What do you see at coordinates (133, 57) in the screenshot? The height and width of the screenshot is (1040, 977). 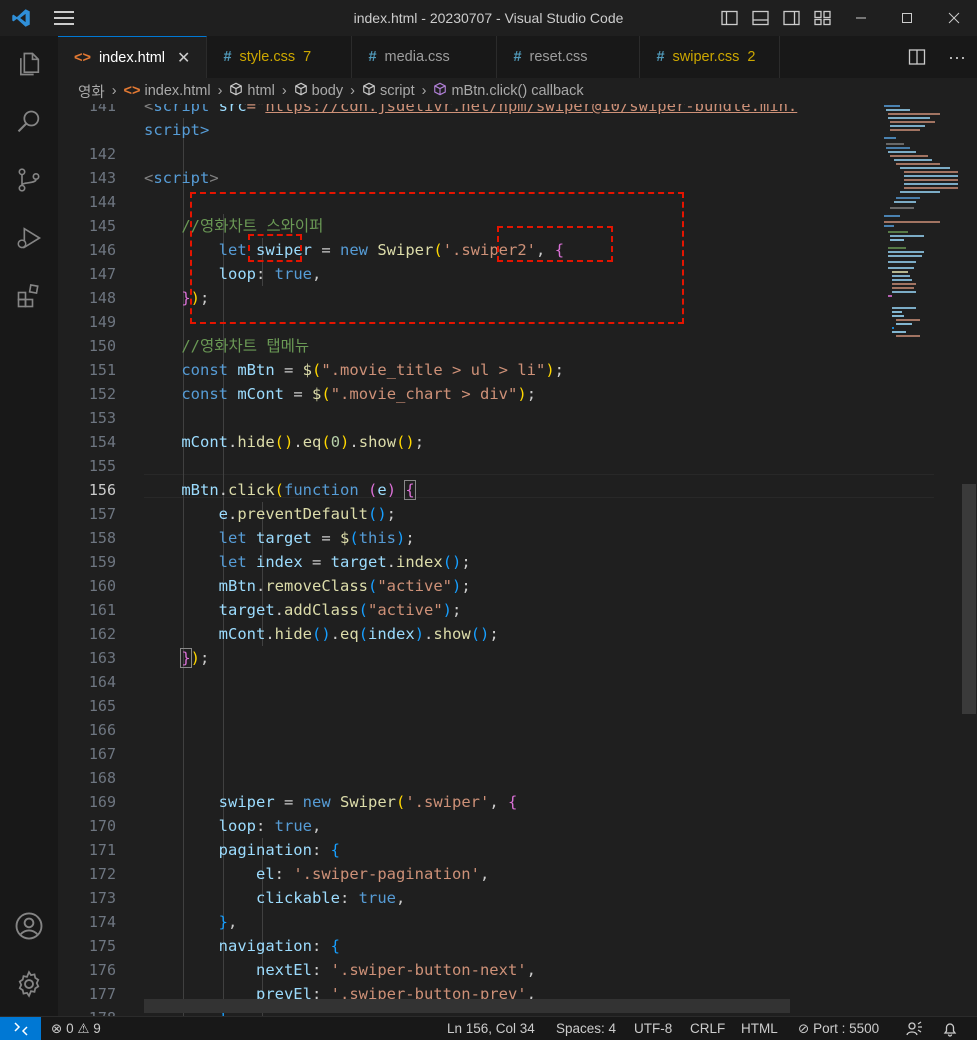 I see `tab-index-html: <> index.html ✕` at bounding box center [133, 57].